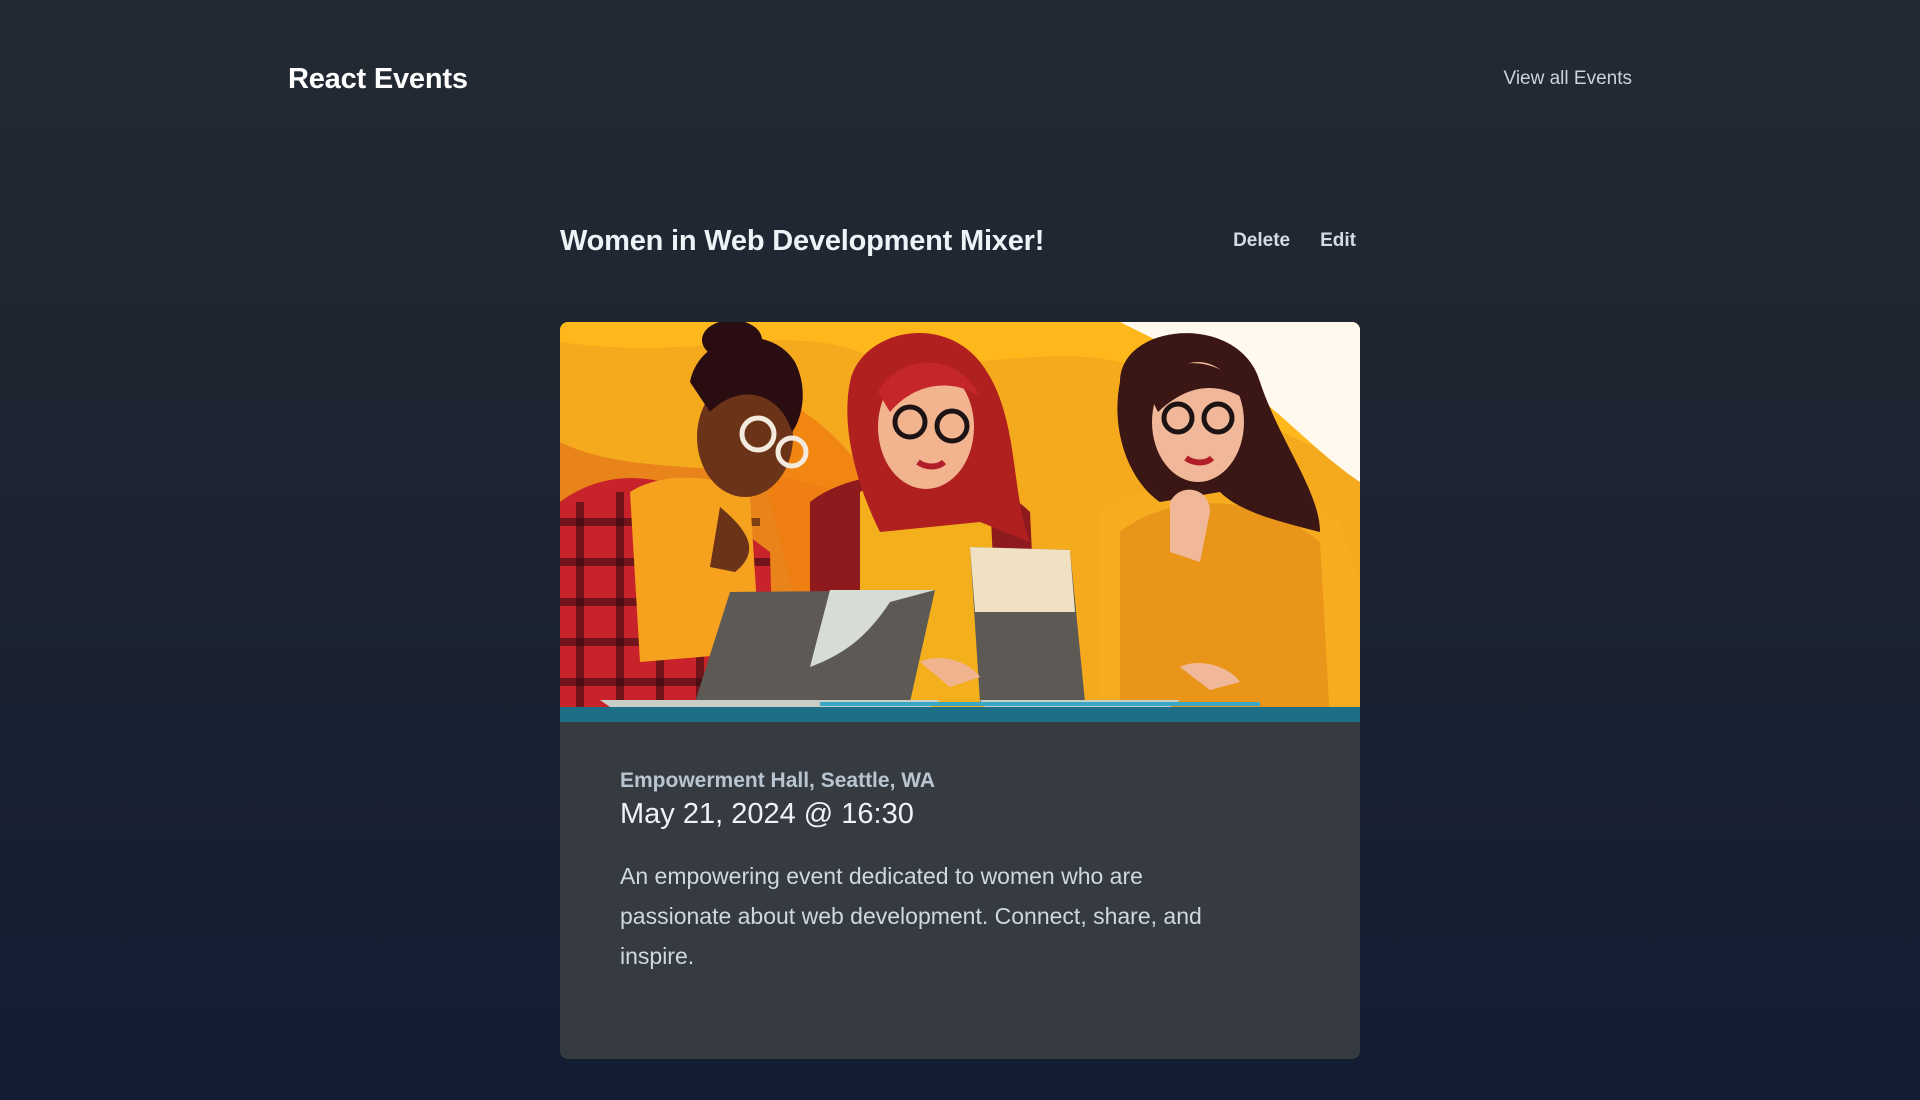  What do you see at coordinates (1294, 241) in the screenshot?
I see `event-actions: Delete Edit` at bounding box center [1294, 241].